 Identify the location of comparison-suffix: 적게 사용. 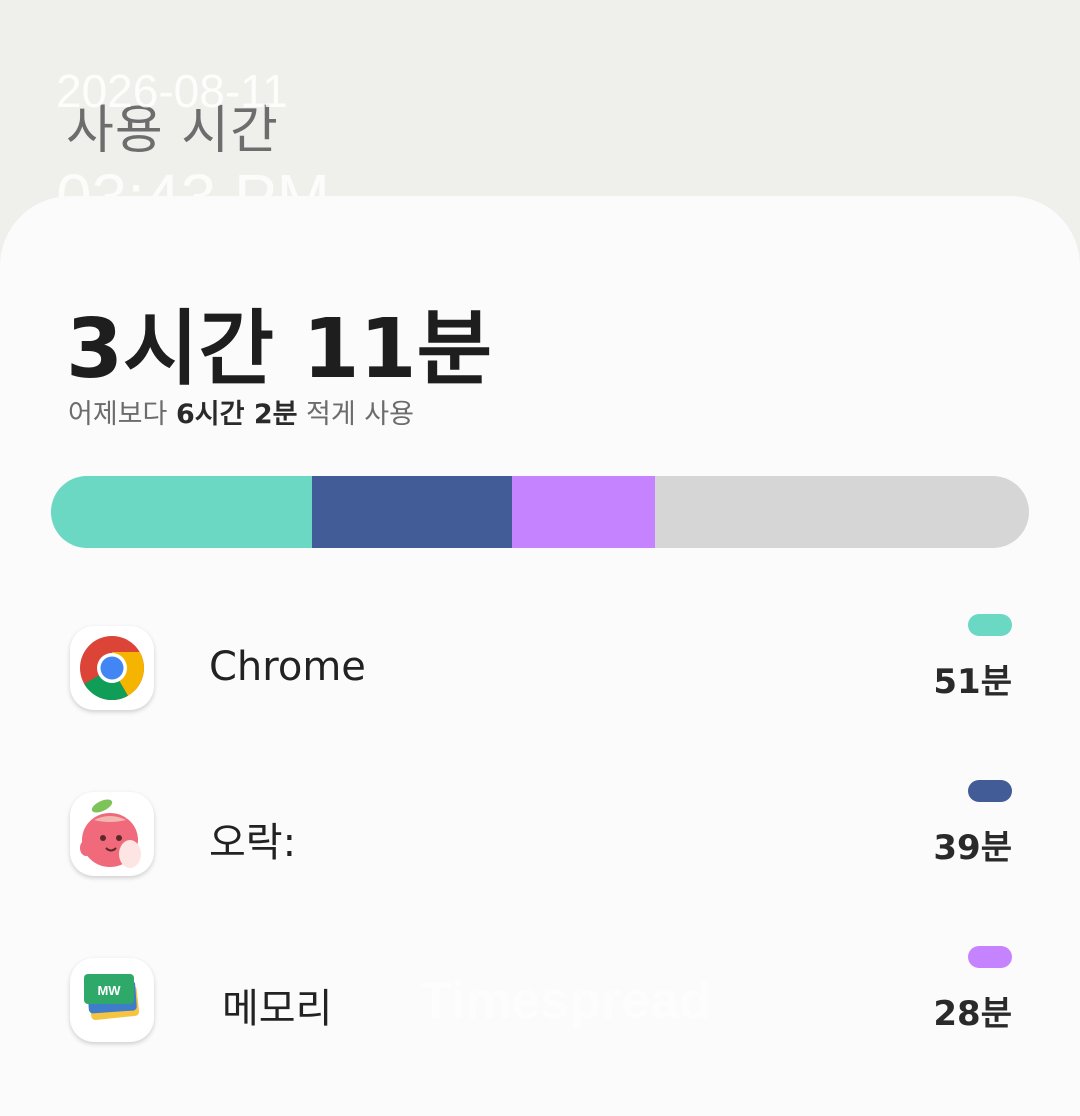
(355, 414).